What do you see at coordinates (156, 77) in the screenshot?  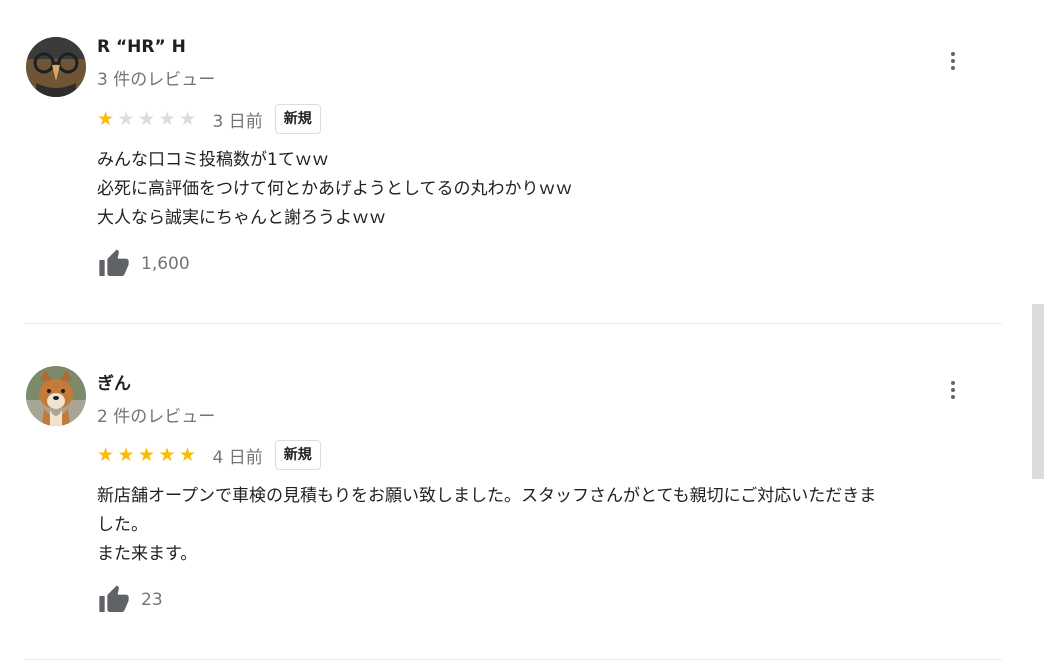 I see `reviewer-review-count: 3 件のレビュー` at bounding box center [156, 77].